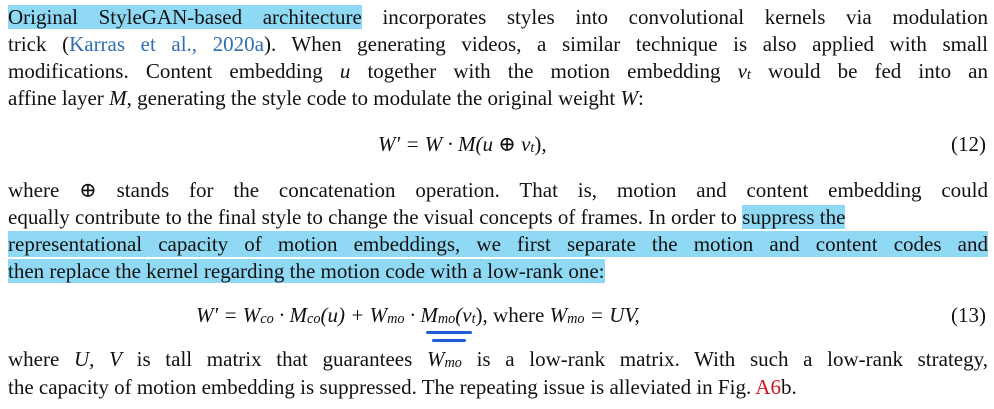 This screenshot has height=409, width=994. I want to click on eq12-sub-t: t, so click(532, 148).